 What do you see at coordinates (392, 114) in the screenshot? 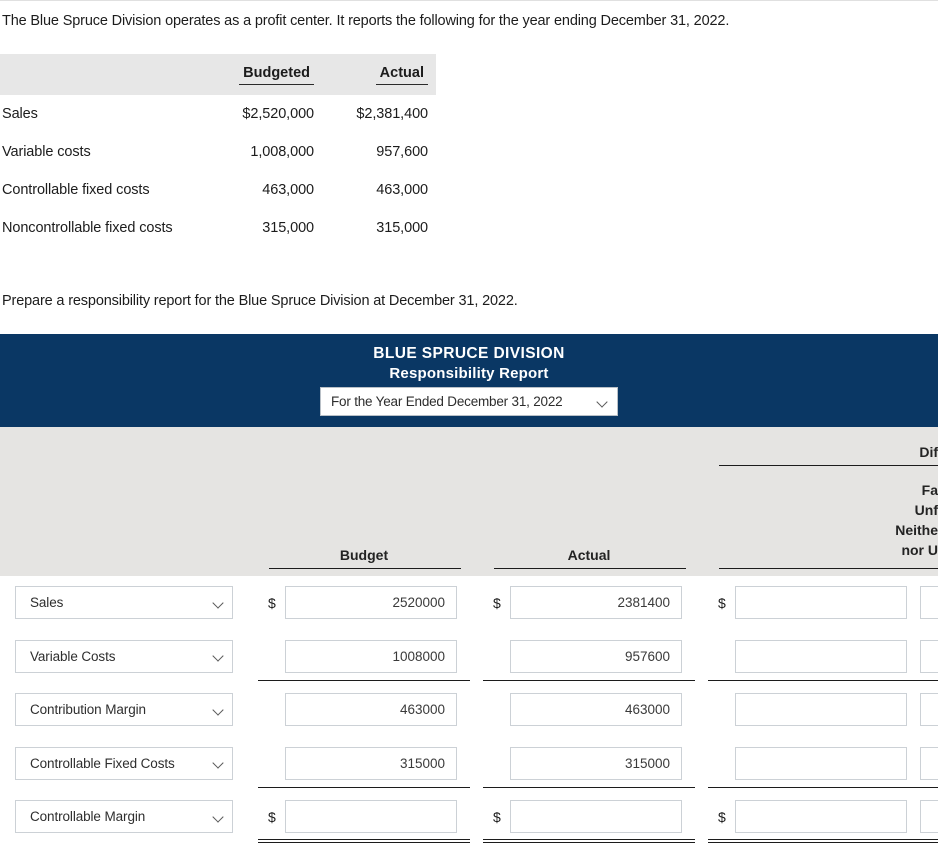
I see `given-row-actual: $2,381,400` at bounding box center [392, 114].